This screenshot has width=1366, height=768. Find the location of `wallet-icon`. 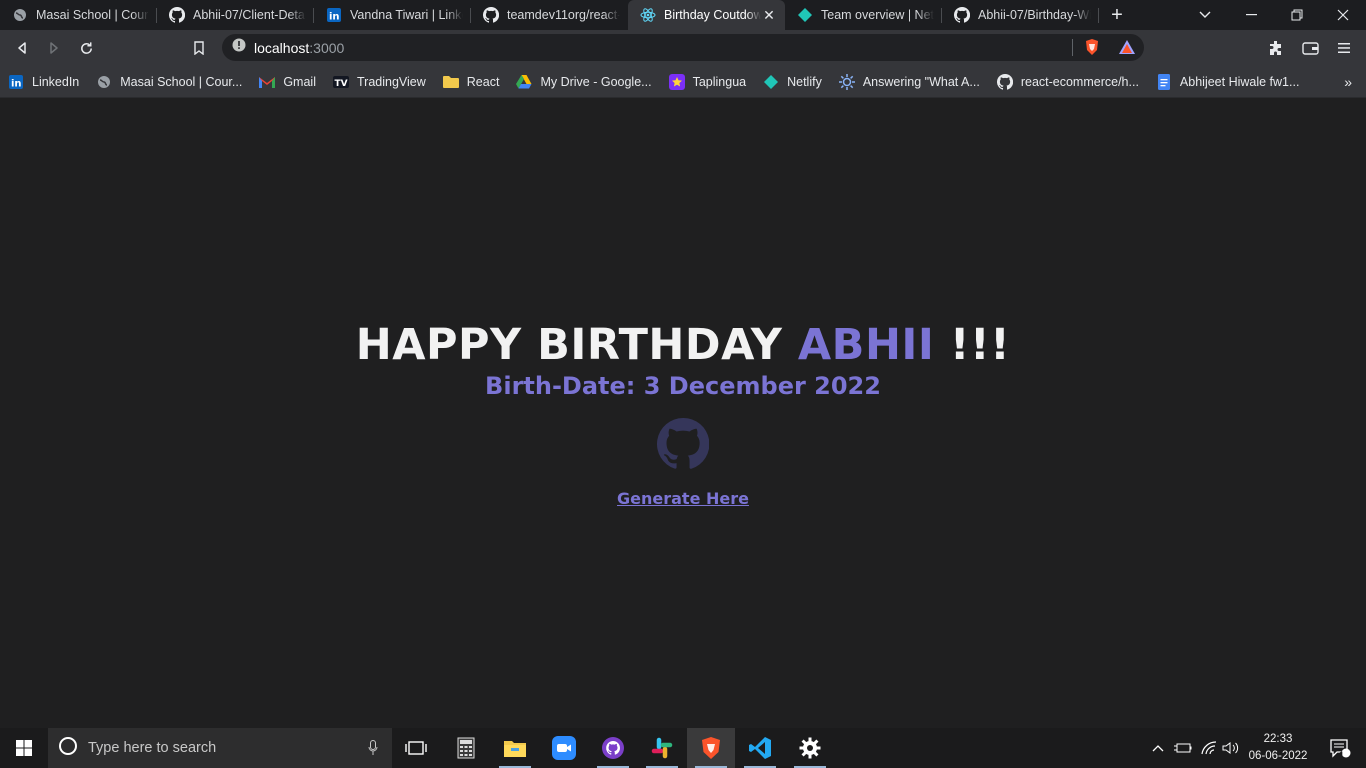

wallet-icon is located at coordinates (1310, 48).